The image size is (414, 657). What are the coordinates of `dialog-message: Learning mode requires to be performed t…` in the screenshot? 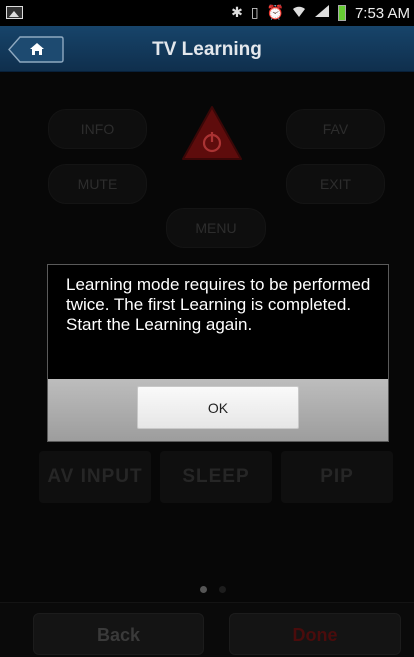 It's located at (218, 304).